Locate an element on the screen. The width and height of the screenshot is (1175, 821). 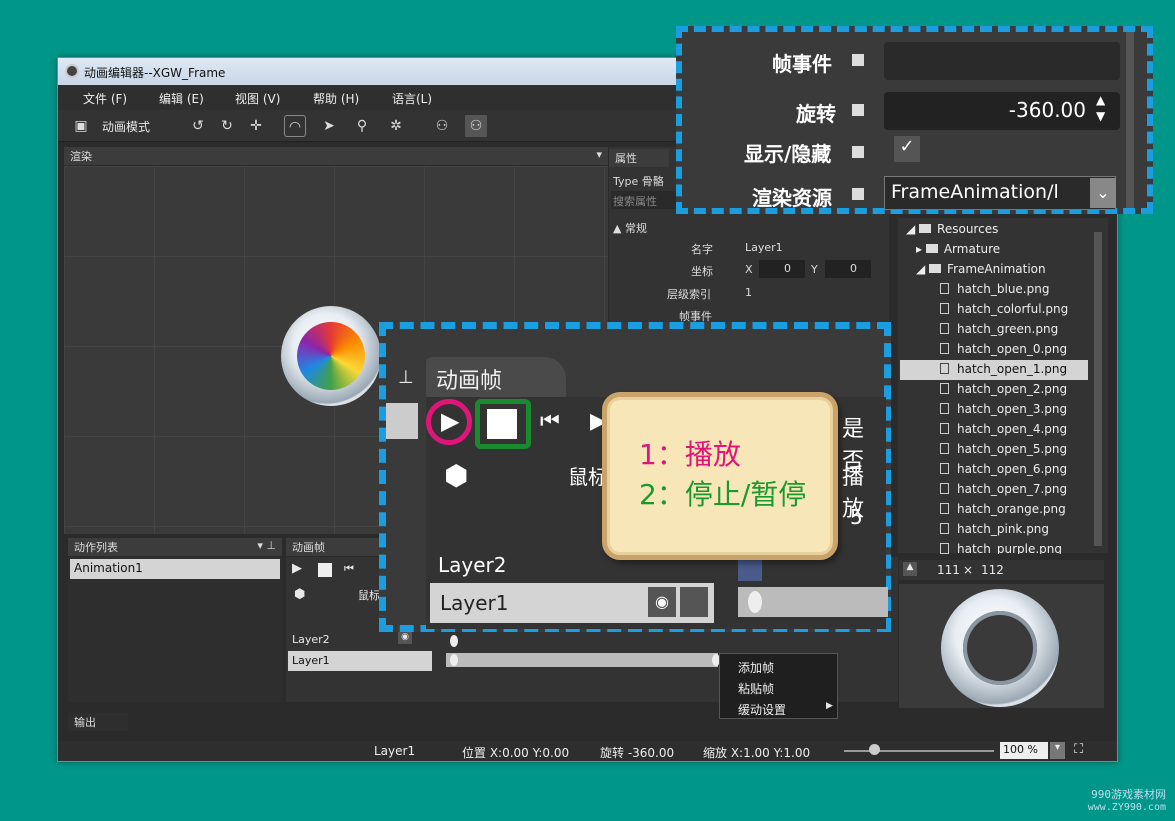
collapse-icon: ▲ is located at coordinates (910, 569).